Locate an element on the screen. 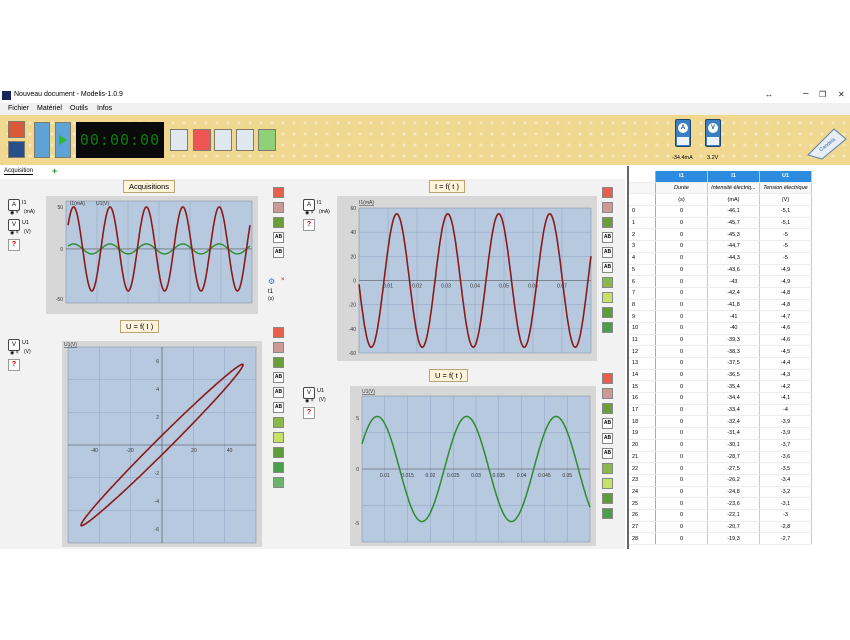 The width and height of the screenshot is (850, 640). row-index: 26 is located at coordinates (642, 515).